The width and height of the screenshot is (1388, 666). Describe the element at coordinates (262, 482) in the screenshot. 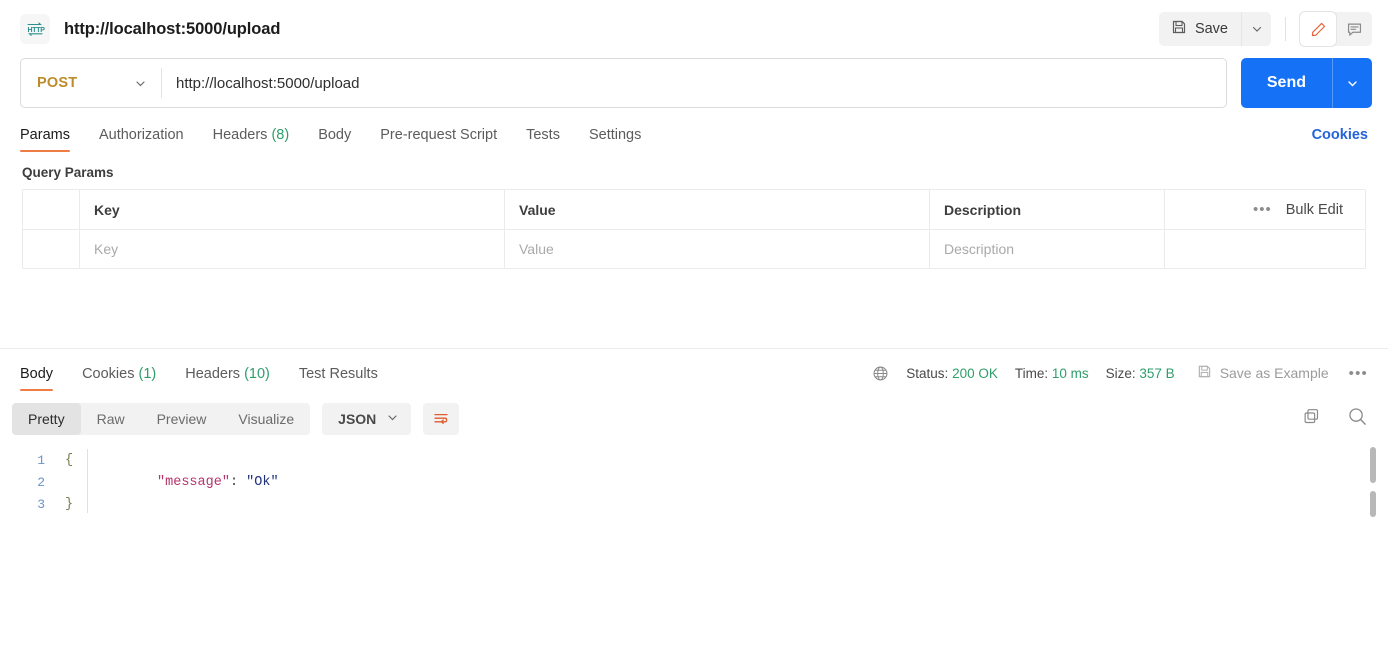

I see `json-value: "Ok"` at that location.